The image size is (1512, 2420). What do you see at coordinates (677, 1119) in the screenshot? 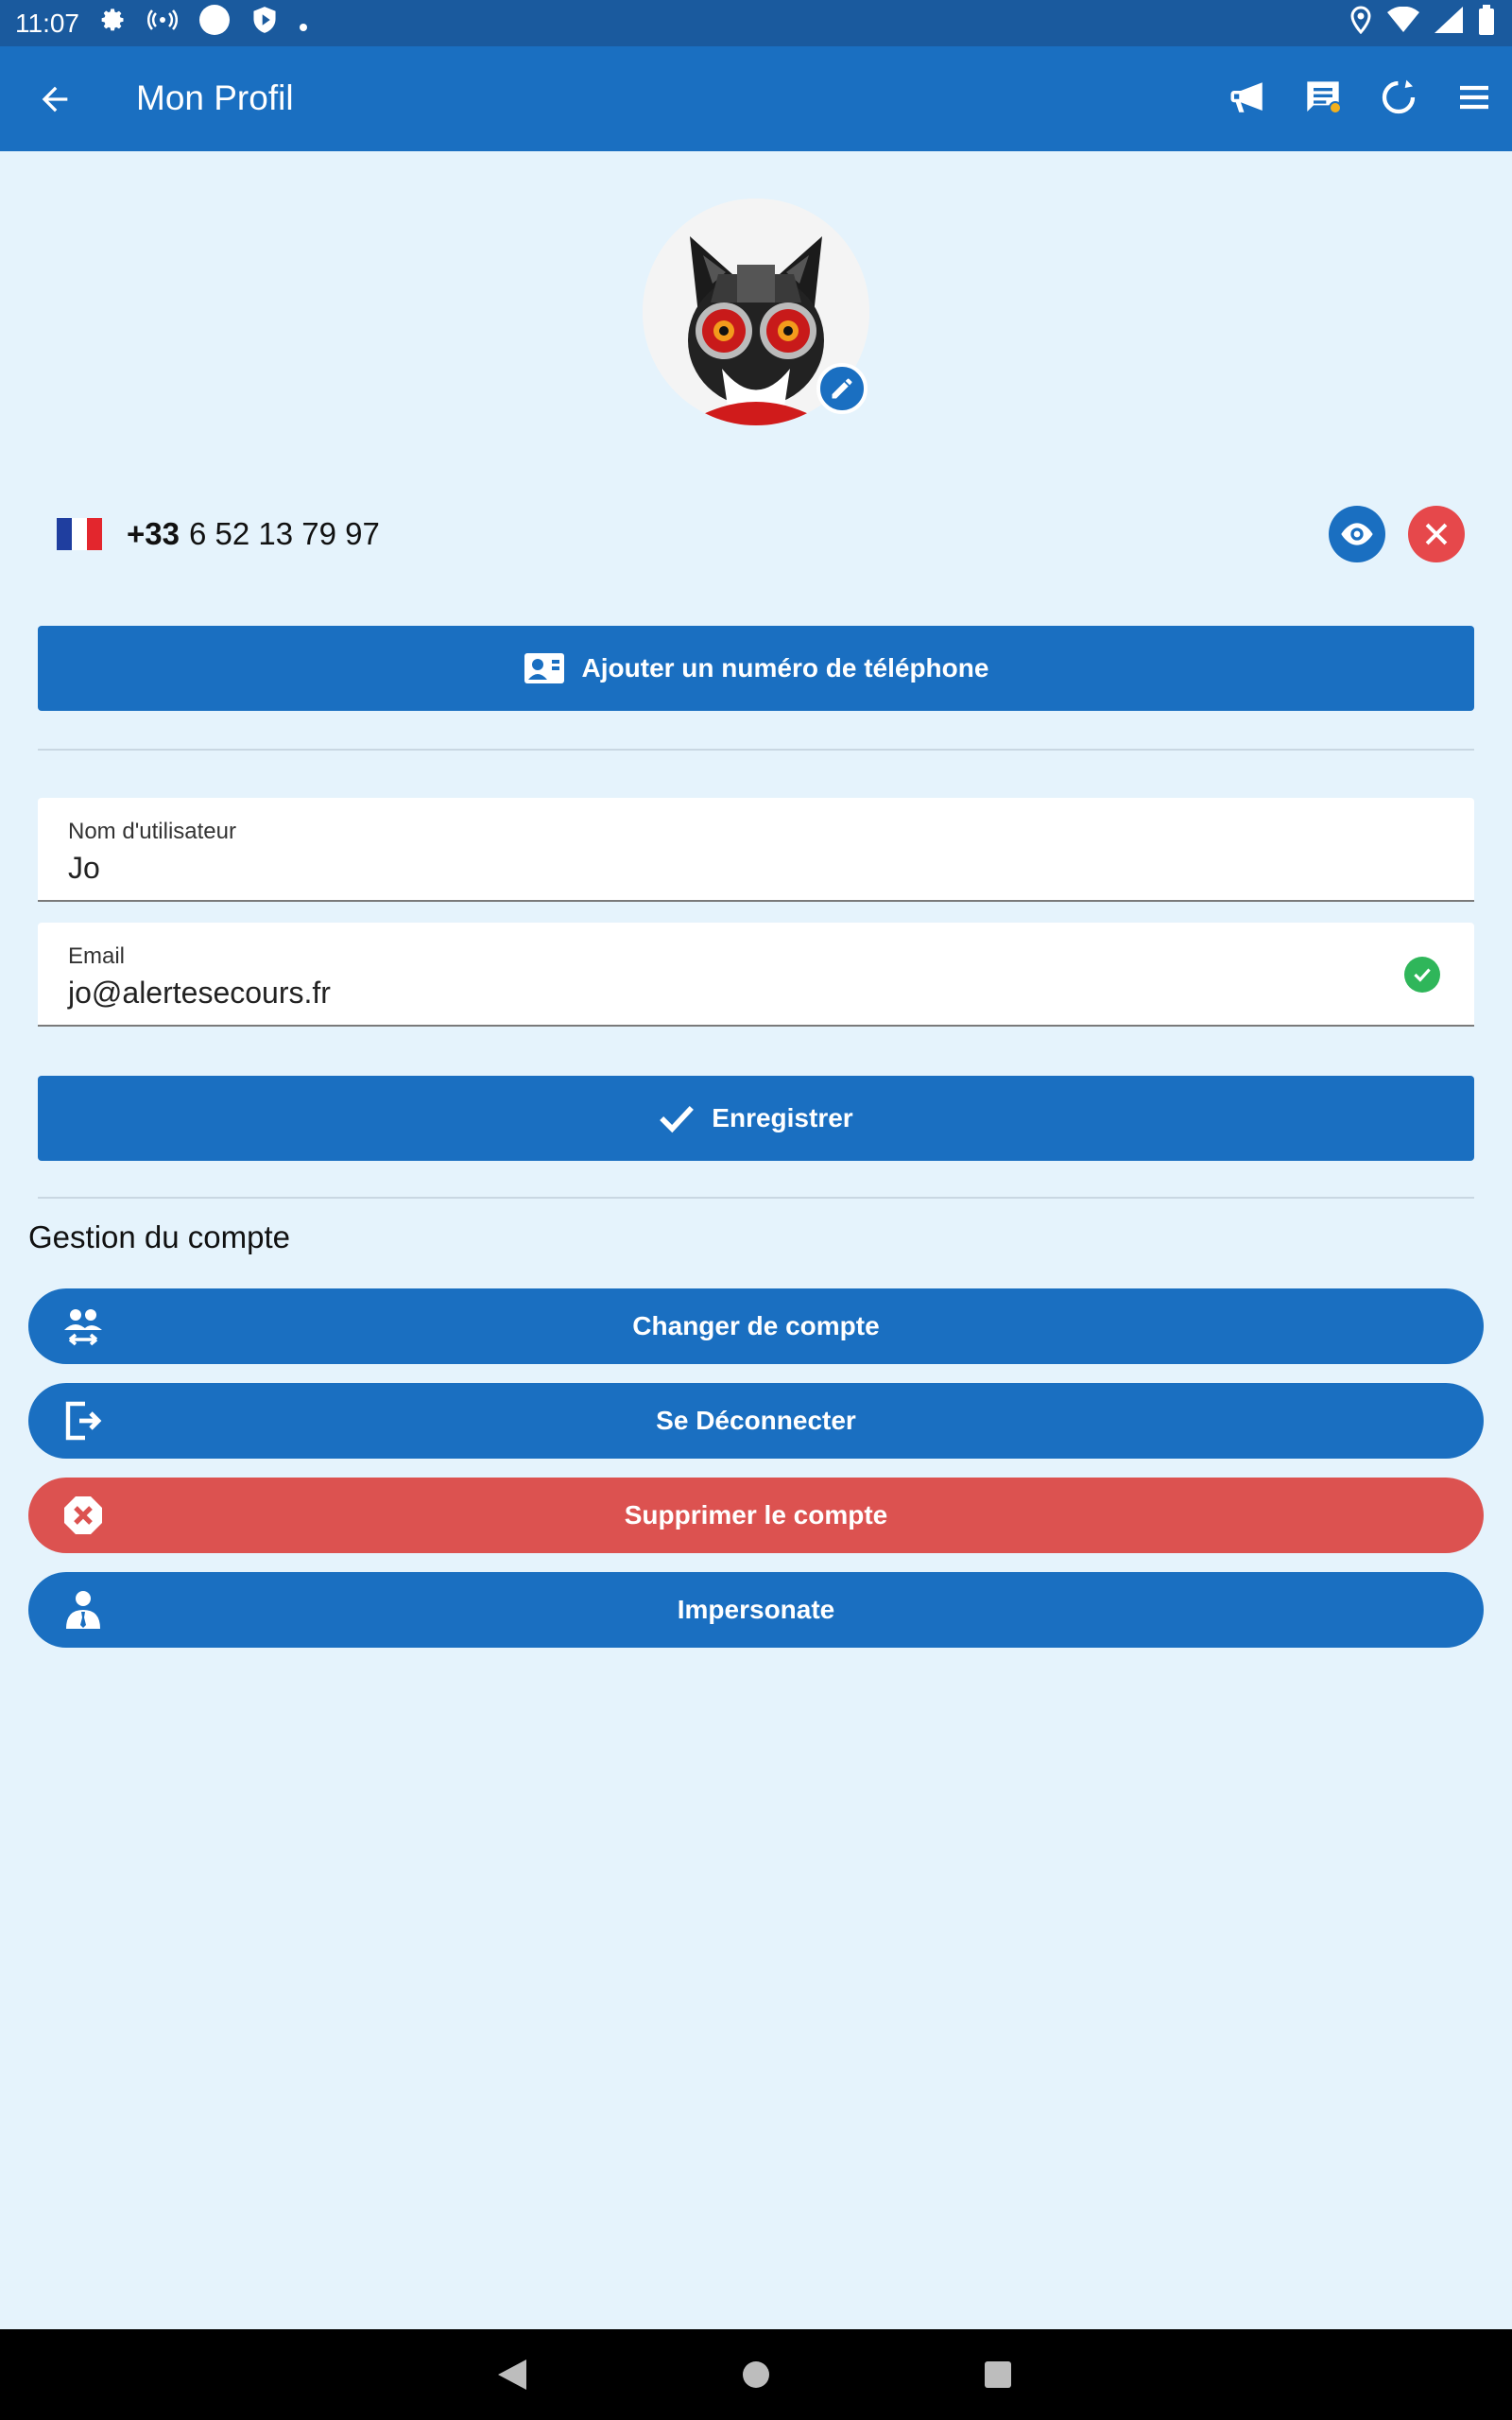
I see `check-icon` at bounding box center [677, 1119].